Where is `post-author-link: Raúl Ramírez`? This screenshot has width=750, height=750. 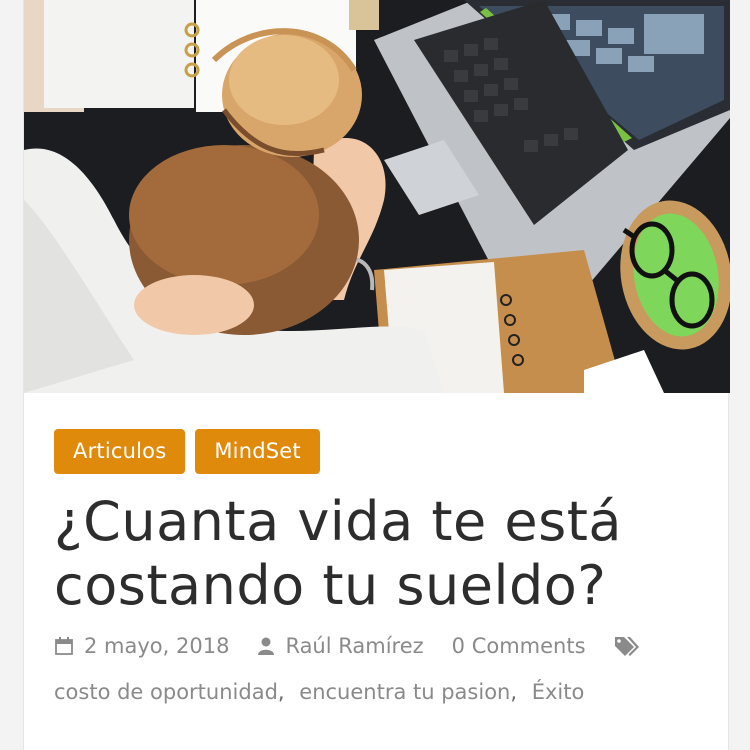 post-author-link: Raúl Ramírez is located at coordinates (354, 646).